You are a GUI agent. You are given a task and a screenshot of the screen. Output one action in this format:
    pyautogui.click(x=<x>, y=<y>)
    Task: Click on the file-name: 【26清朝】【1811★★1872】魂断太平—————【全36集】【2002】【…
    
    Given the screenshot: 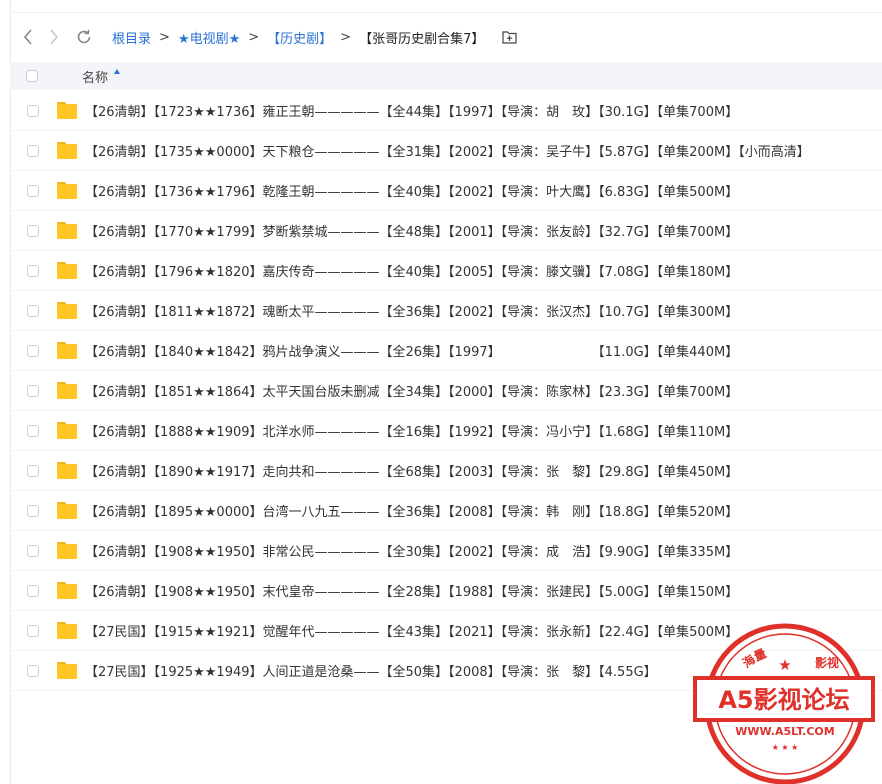 What is the action you would take?
    pyautogui.click(x=411, y=310)
    